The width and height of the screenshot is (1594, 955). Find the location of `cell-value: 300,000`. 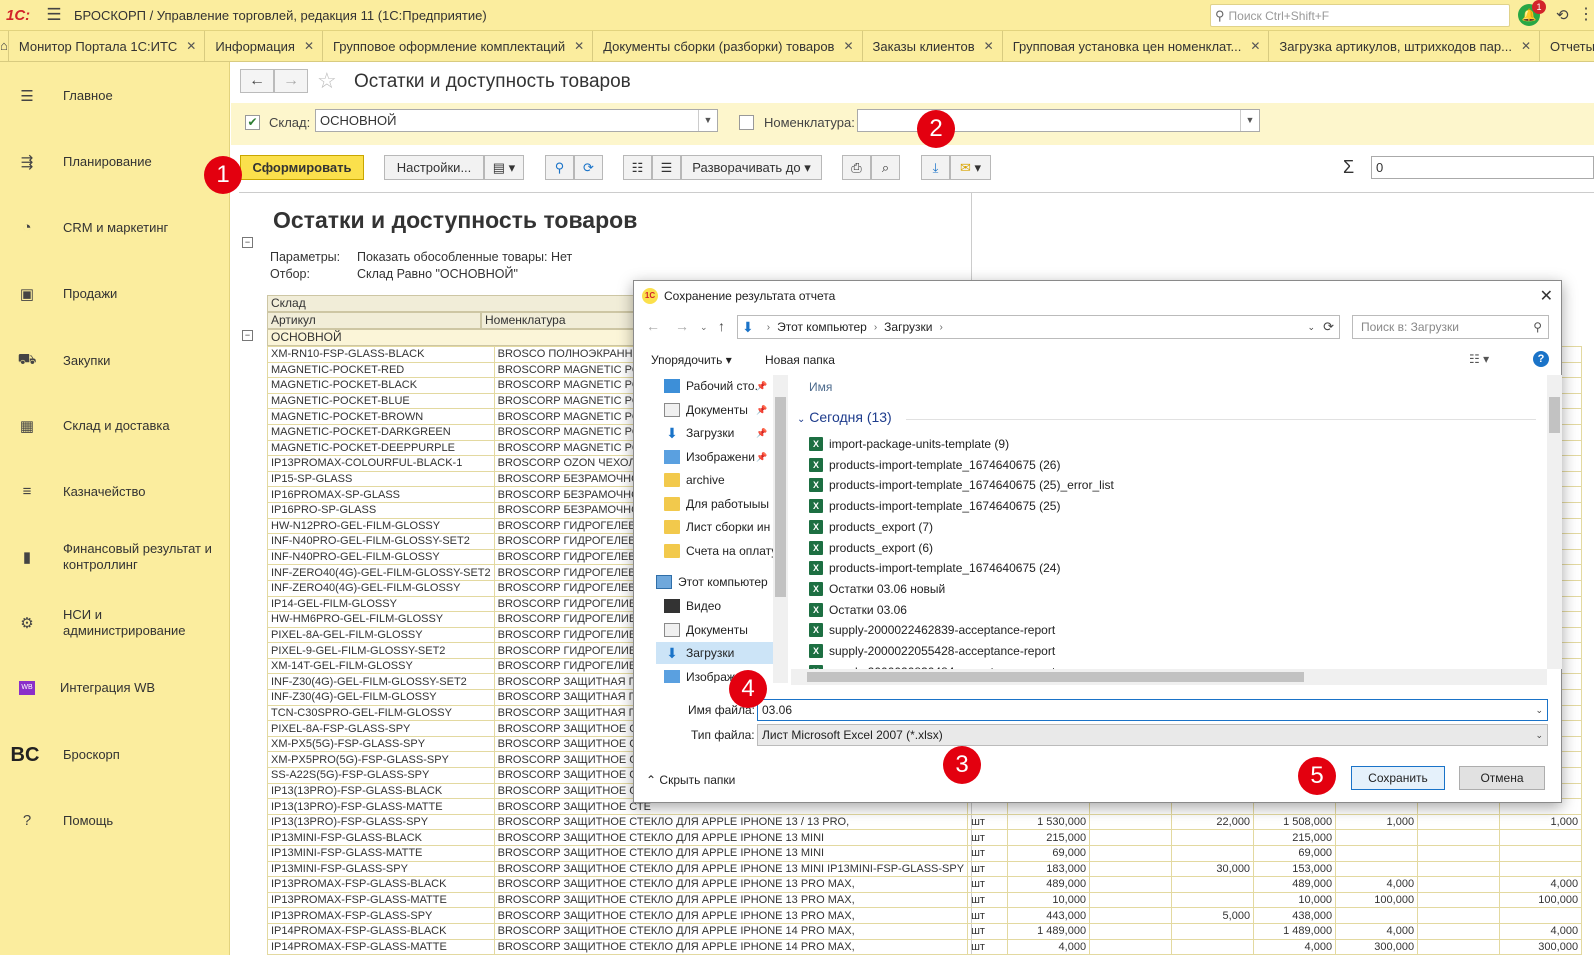

cell-value: 300,000 is located at coordinates (1541, 946).